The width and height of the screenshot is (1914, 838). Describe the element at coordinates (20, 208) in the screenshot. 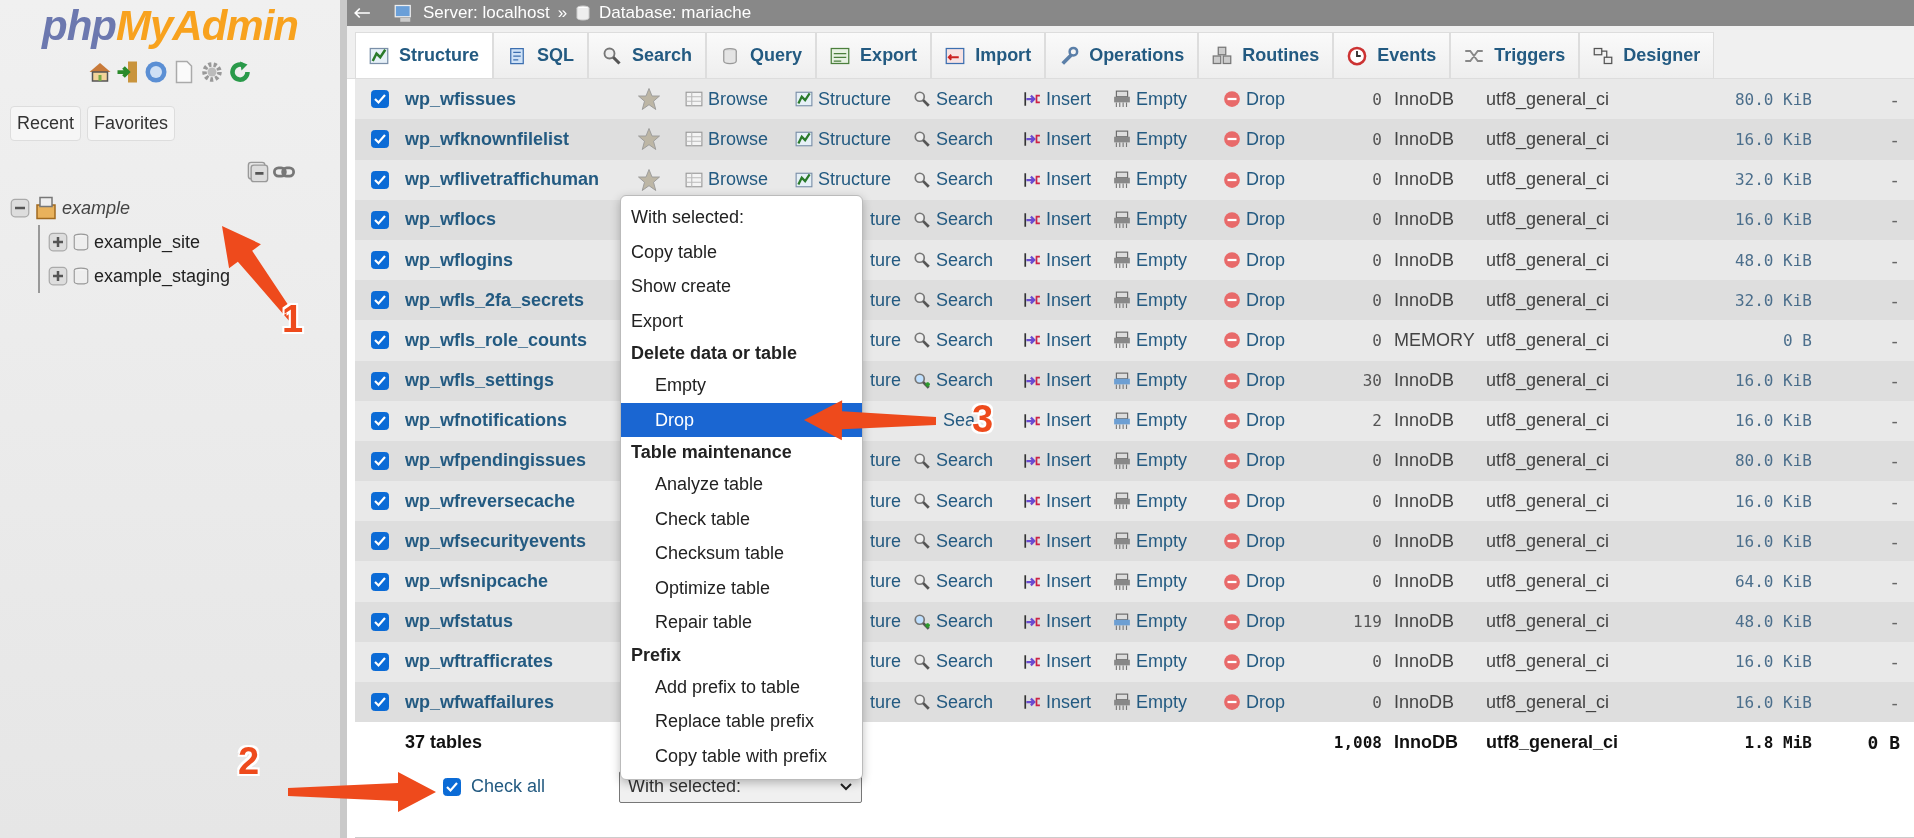

I see `collapse-icon` at that location.